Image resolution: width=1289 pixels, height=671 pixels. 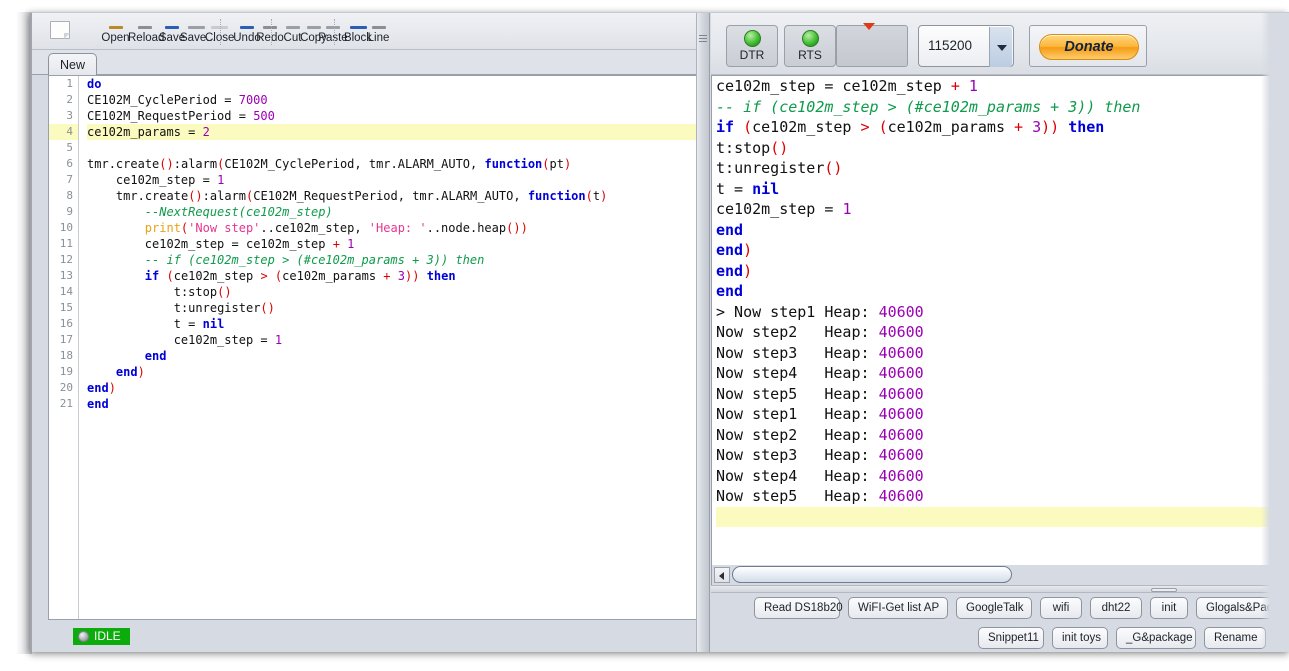 I want to click on snippet-button--g-package: _G&package, so click(x=1156, y=638).